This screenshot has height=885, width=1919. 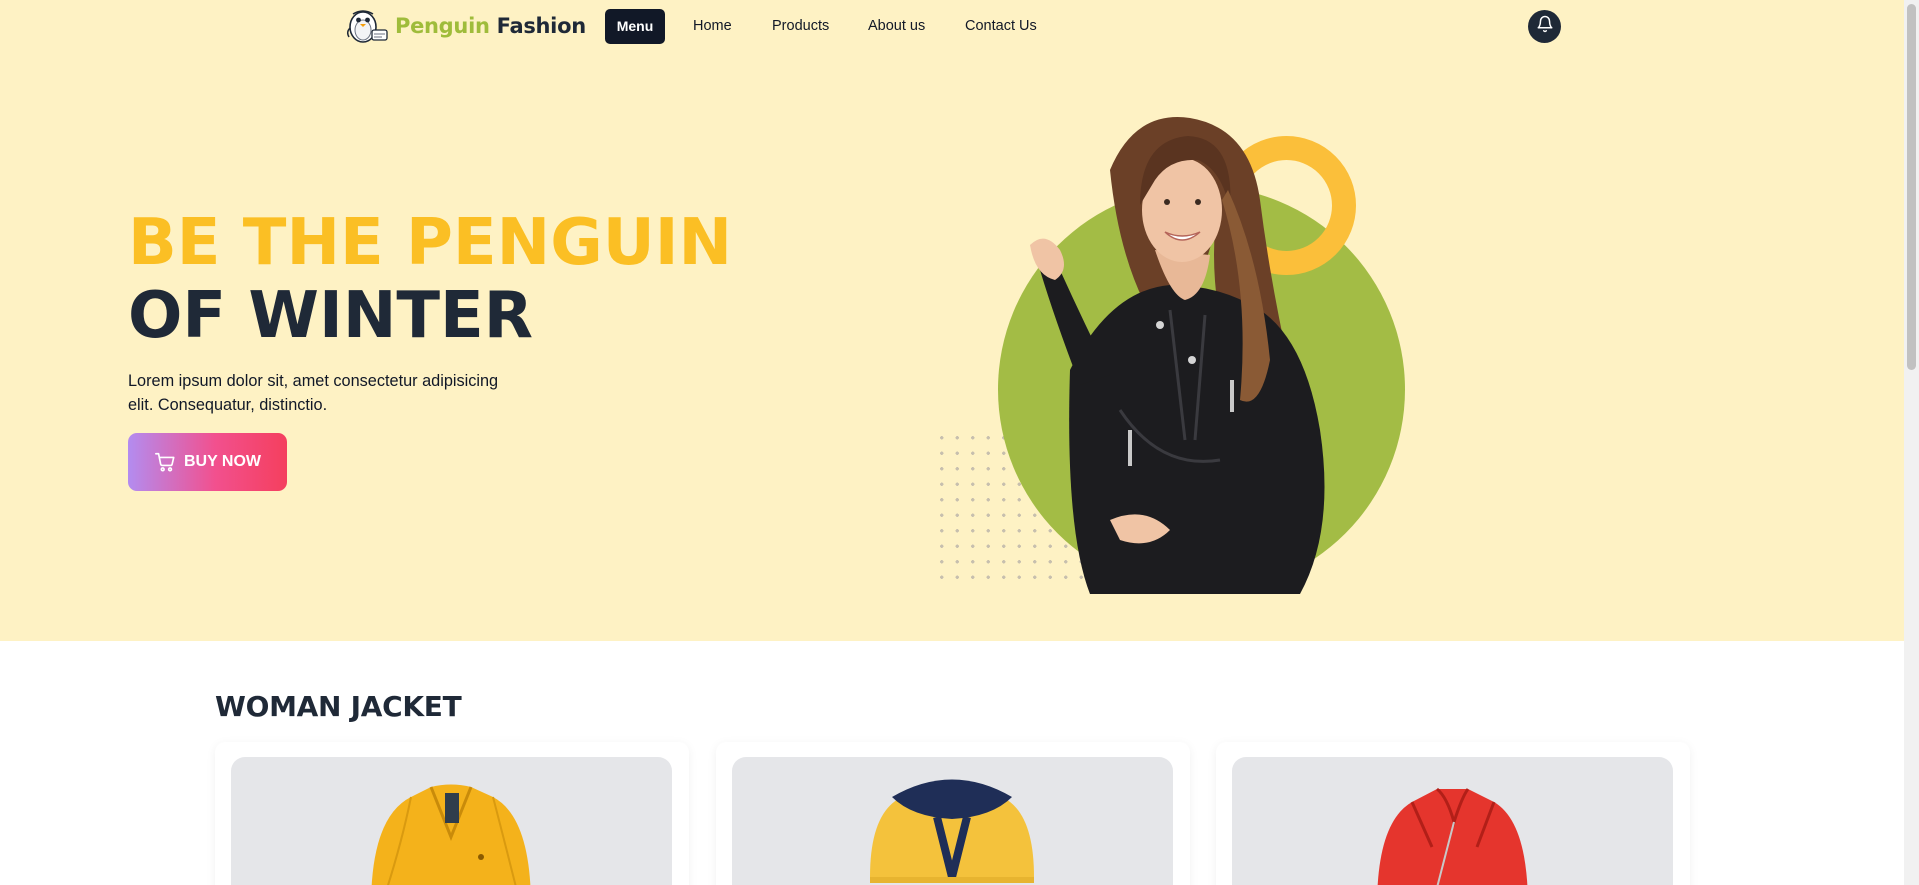 I want to click on hero-headline: BE THE PENGUIN OF WINTER, so click(x=430, y=279).